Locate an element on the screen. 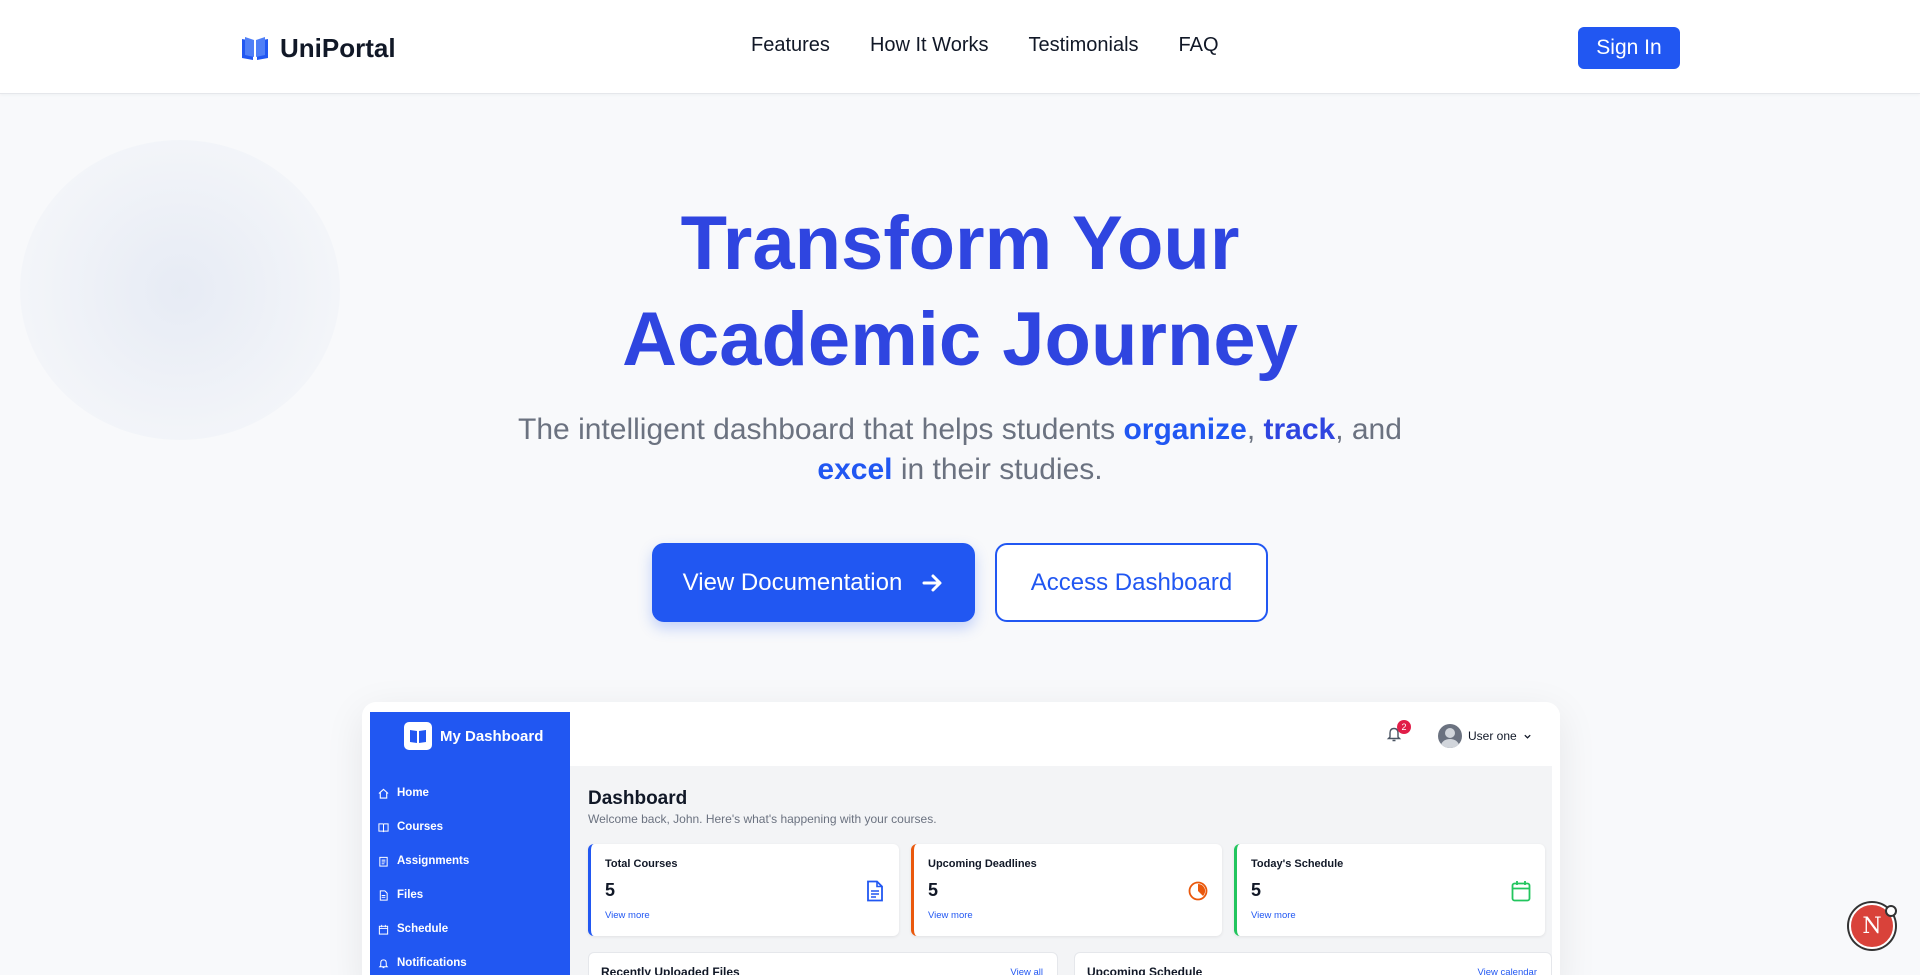  highlight-organize: organize is located at coordinates (1185, 429).